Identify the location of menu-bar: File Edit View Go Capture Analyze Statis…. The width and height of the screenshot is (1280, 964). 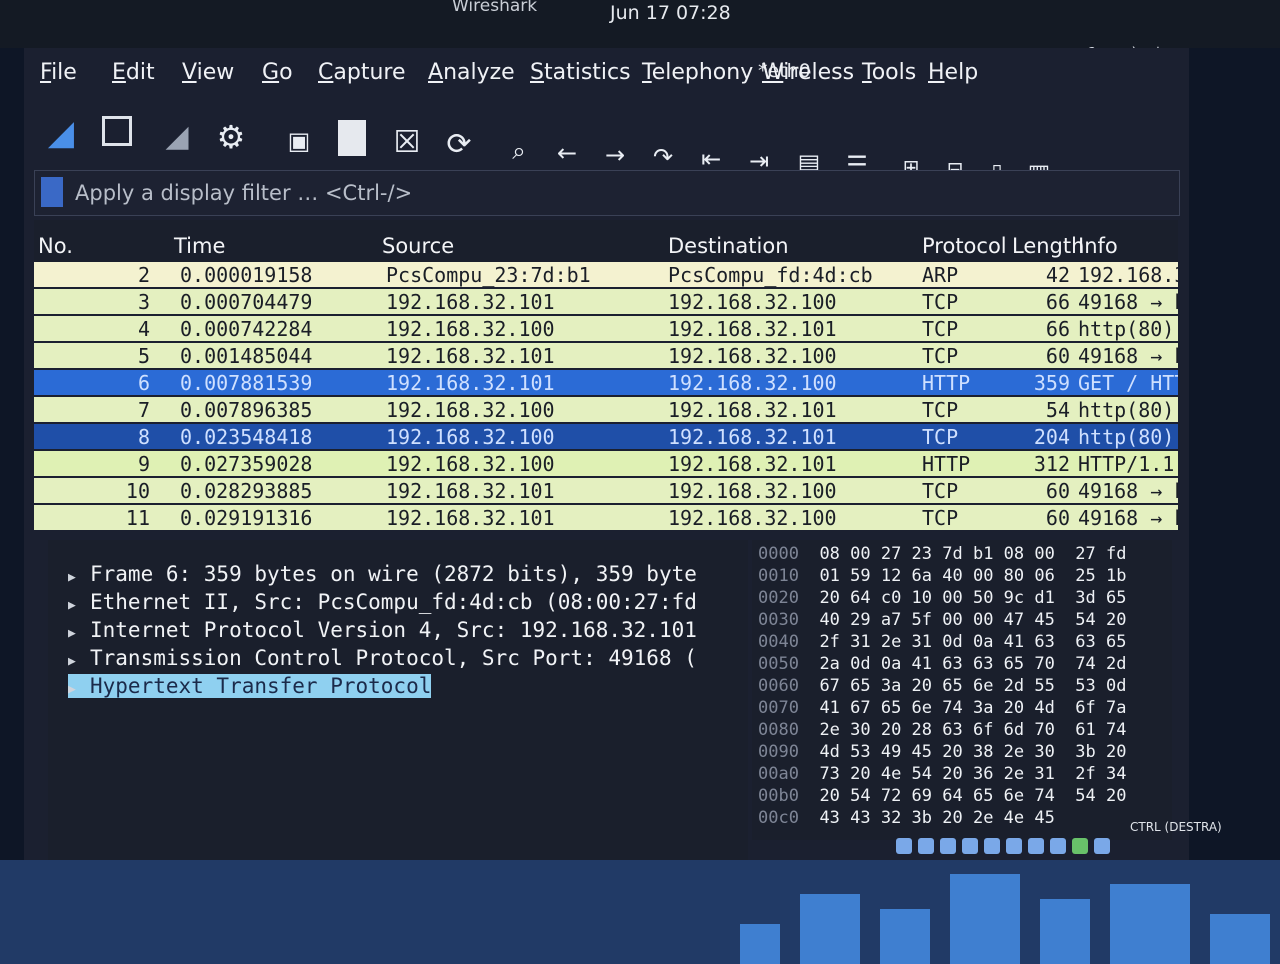
(610, 80).